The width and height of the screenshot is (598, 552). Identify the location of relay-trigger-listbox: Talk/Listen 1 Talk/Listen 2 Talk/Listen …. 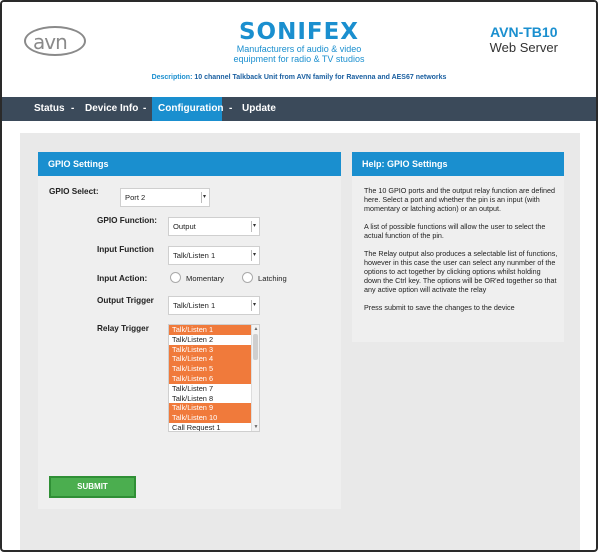
(214, 378).